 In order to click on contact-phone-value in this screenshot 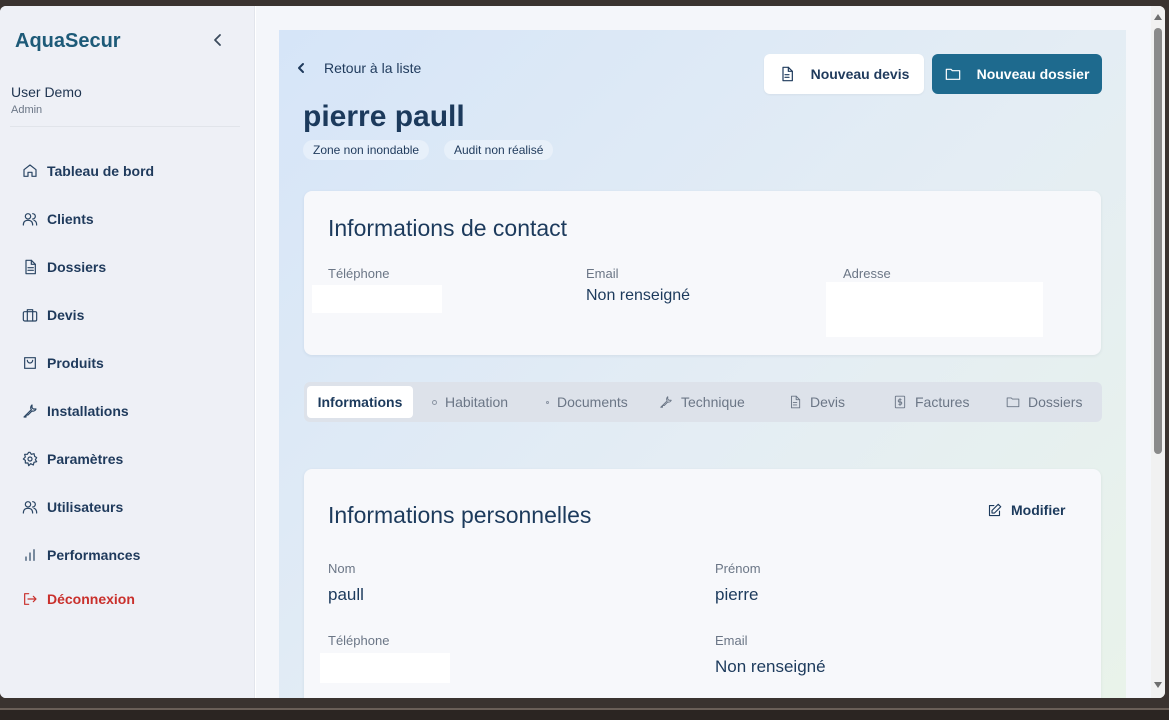, I will do `click(377, 299)`.